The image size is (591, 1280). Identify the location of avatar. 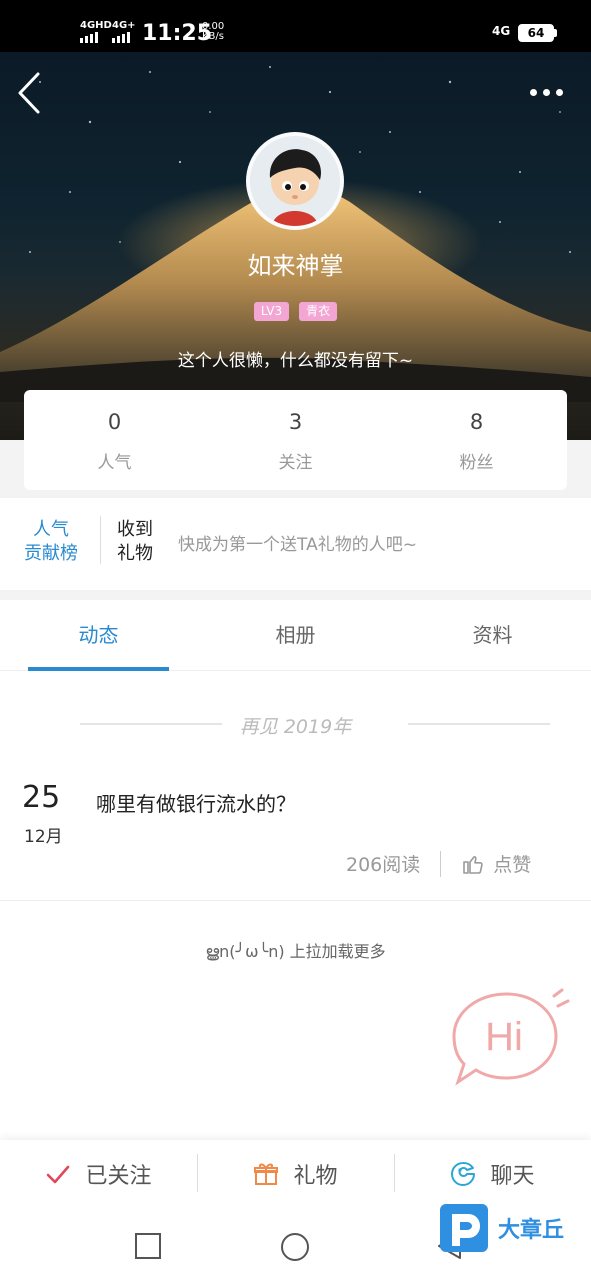
(295, 181).